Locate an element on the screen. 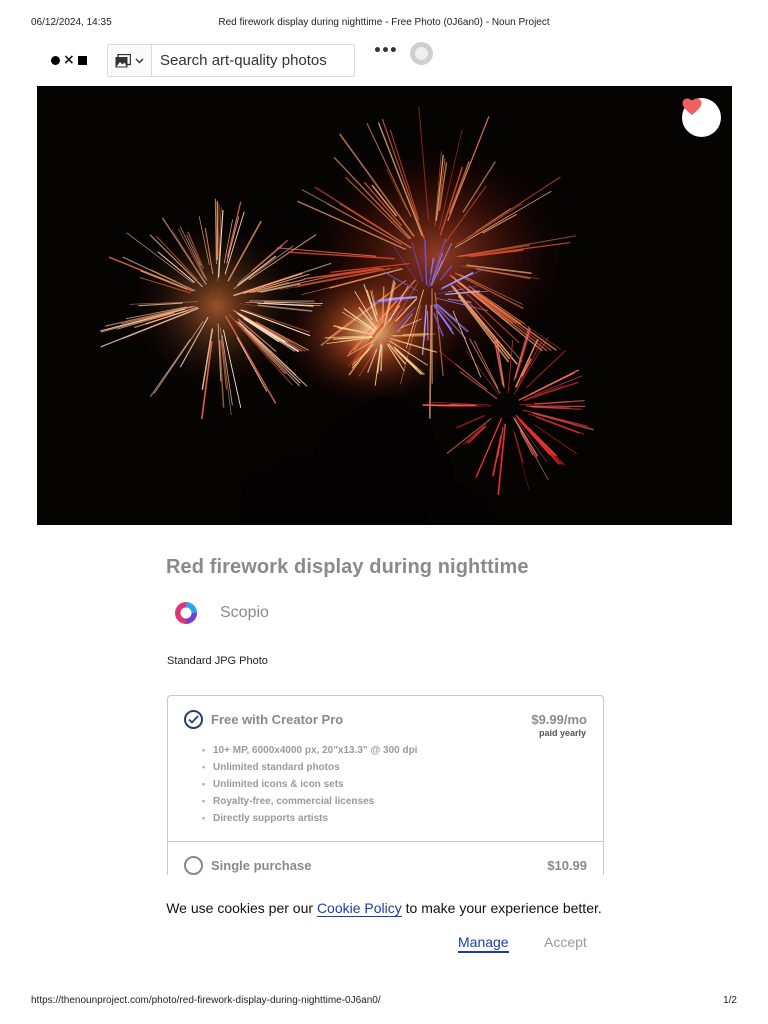  manage-cookies-button: Manage is located at coordinates (483, 943).